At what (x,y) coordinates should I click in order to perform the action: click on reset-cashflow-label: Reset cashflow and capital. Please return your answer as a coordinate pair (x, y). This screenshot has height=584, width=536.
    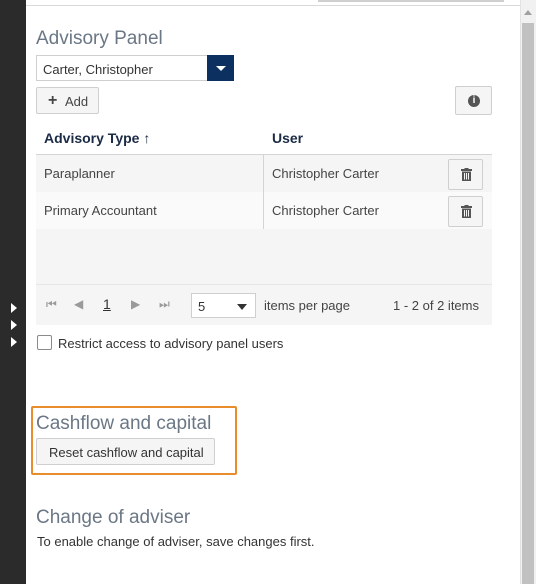
    Looking at the image, I should click on (126, 452).